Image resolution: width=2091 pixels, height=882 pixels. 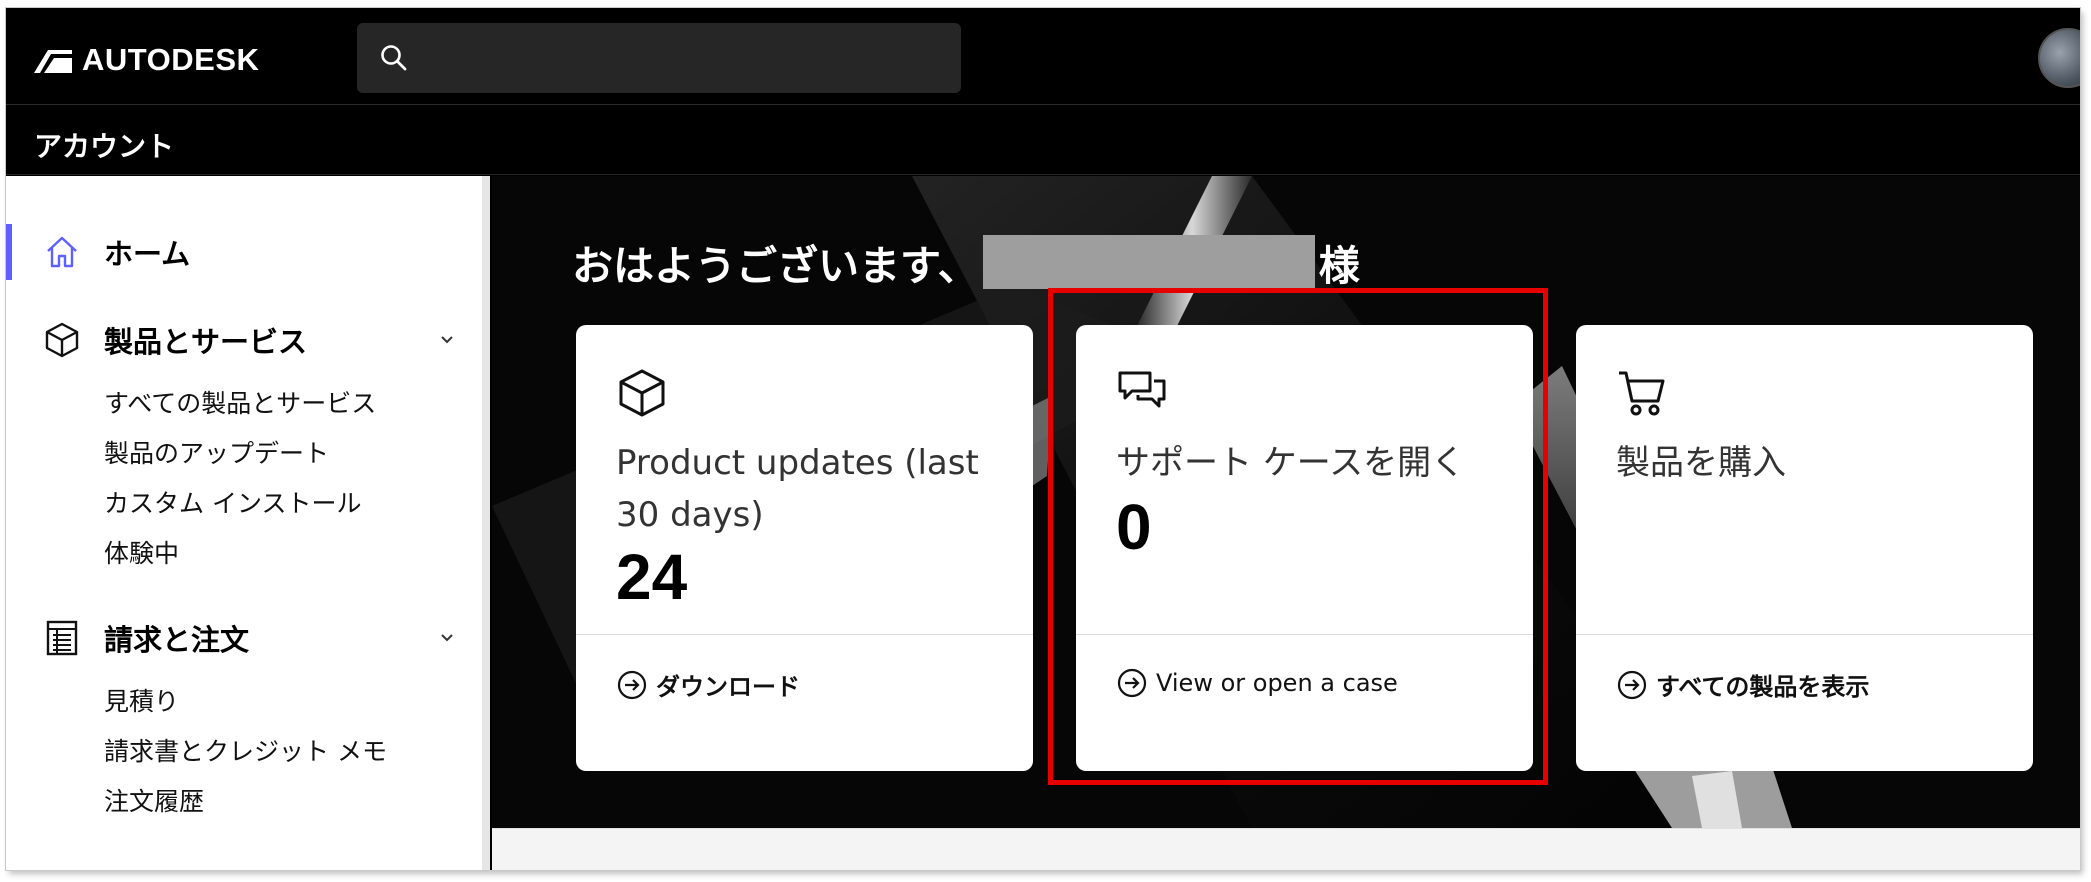 What do you see at coordinates (1142, 389) in the screenshot?
I see `chat-bubbles-icon` at bounding box center [1142, 389].